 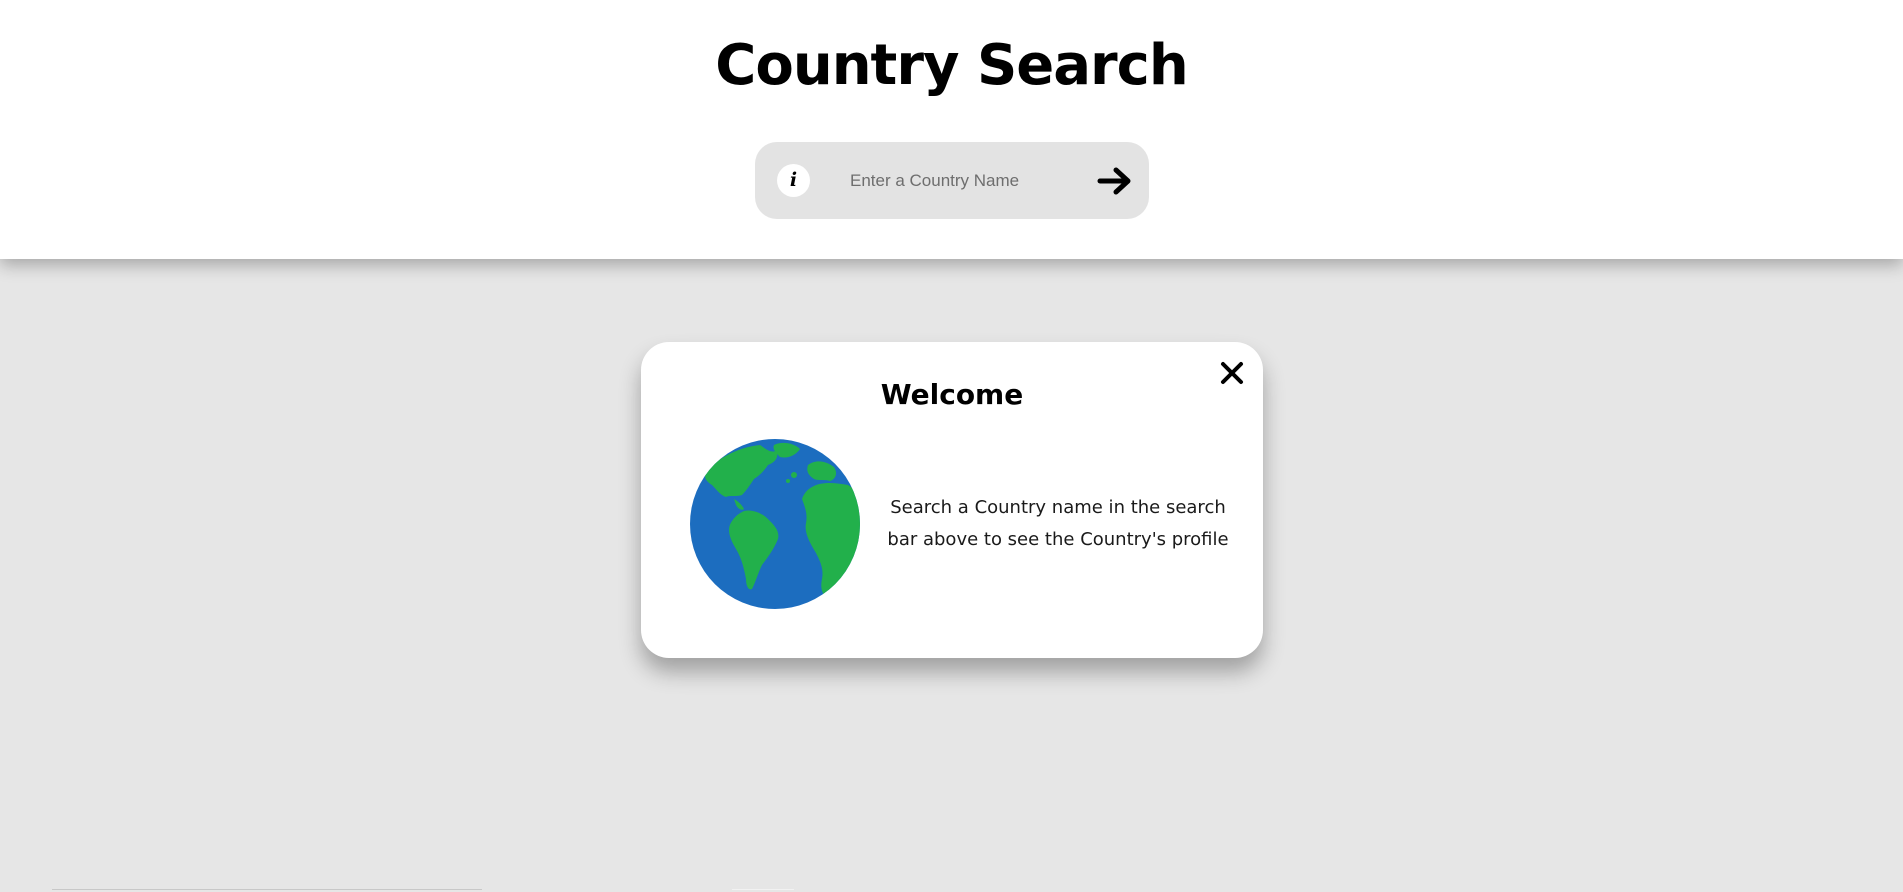 I want to click on info-button: i, so click(x=793, y=180).